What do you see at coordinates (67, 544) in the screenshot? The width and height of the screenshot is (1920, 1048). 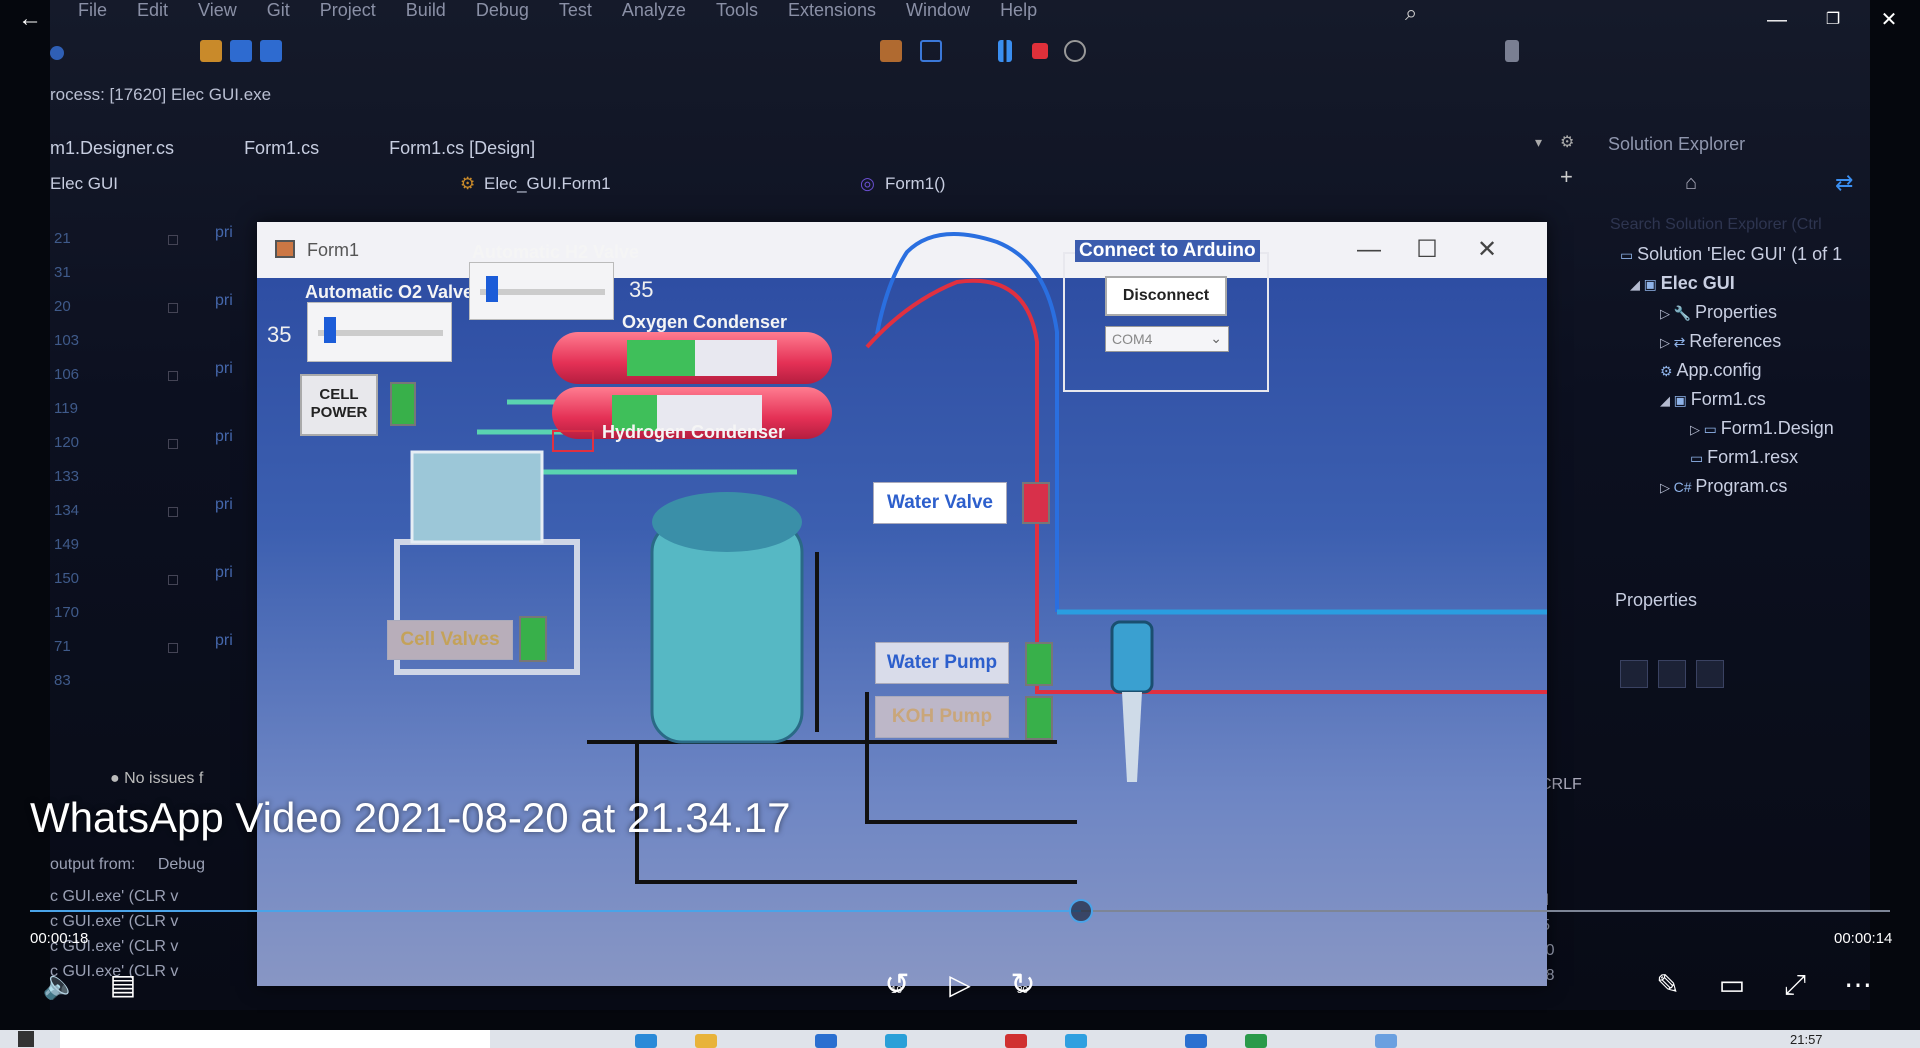 I see `line-number: 149` at bounding box center [67, 544].